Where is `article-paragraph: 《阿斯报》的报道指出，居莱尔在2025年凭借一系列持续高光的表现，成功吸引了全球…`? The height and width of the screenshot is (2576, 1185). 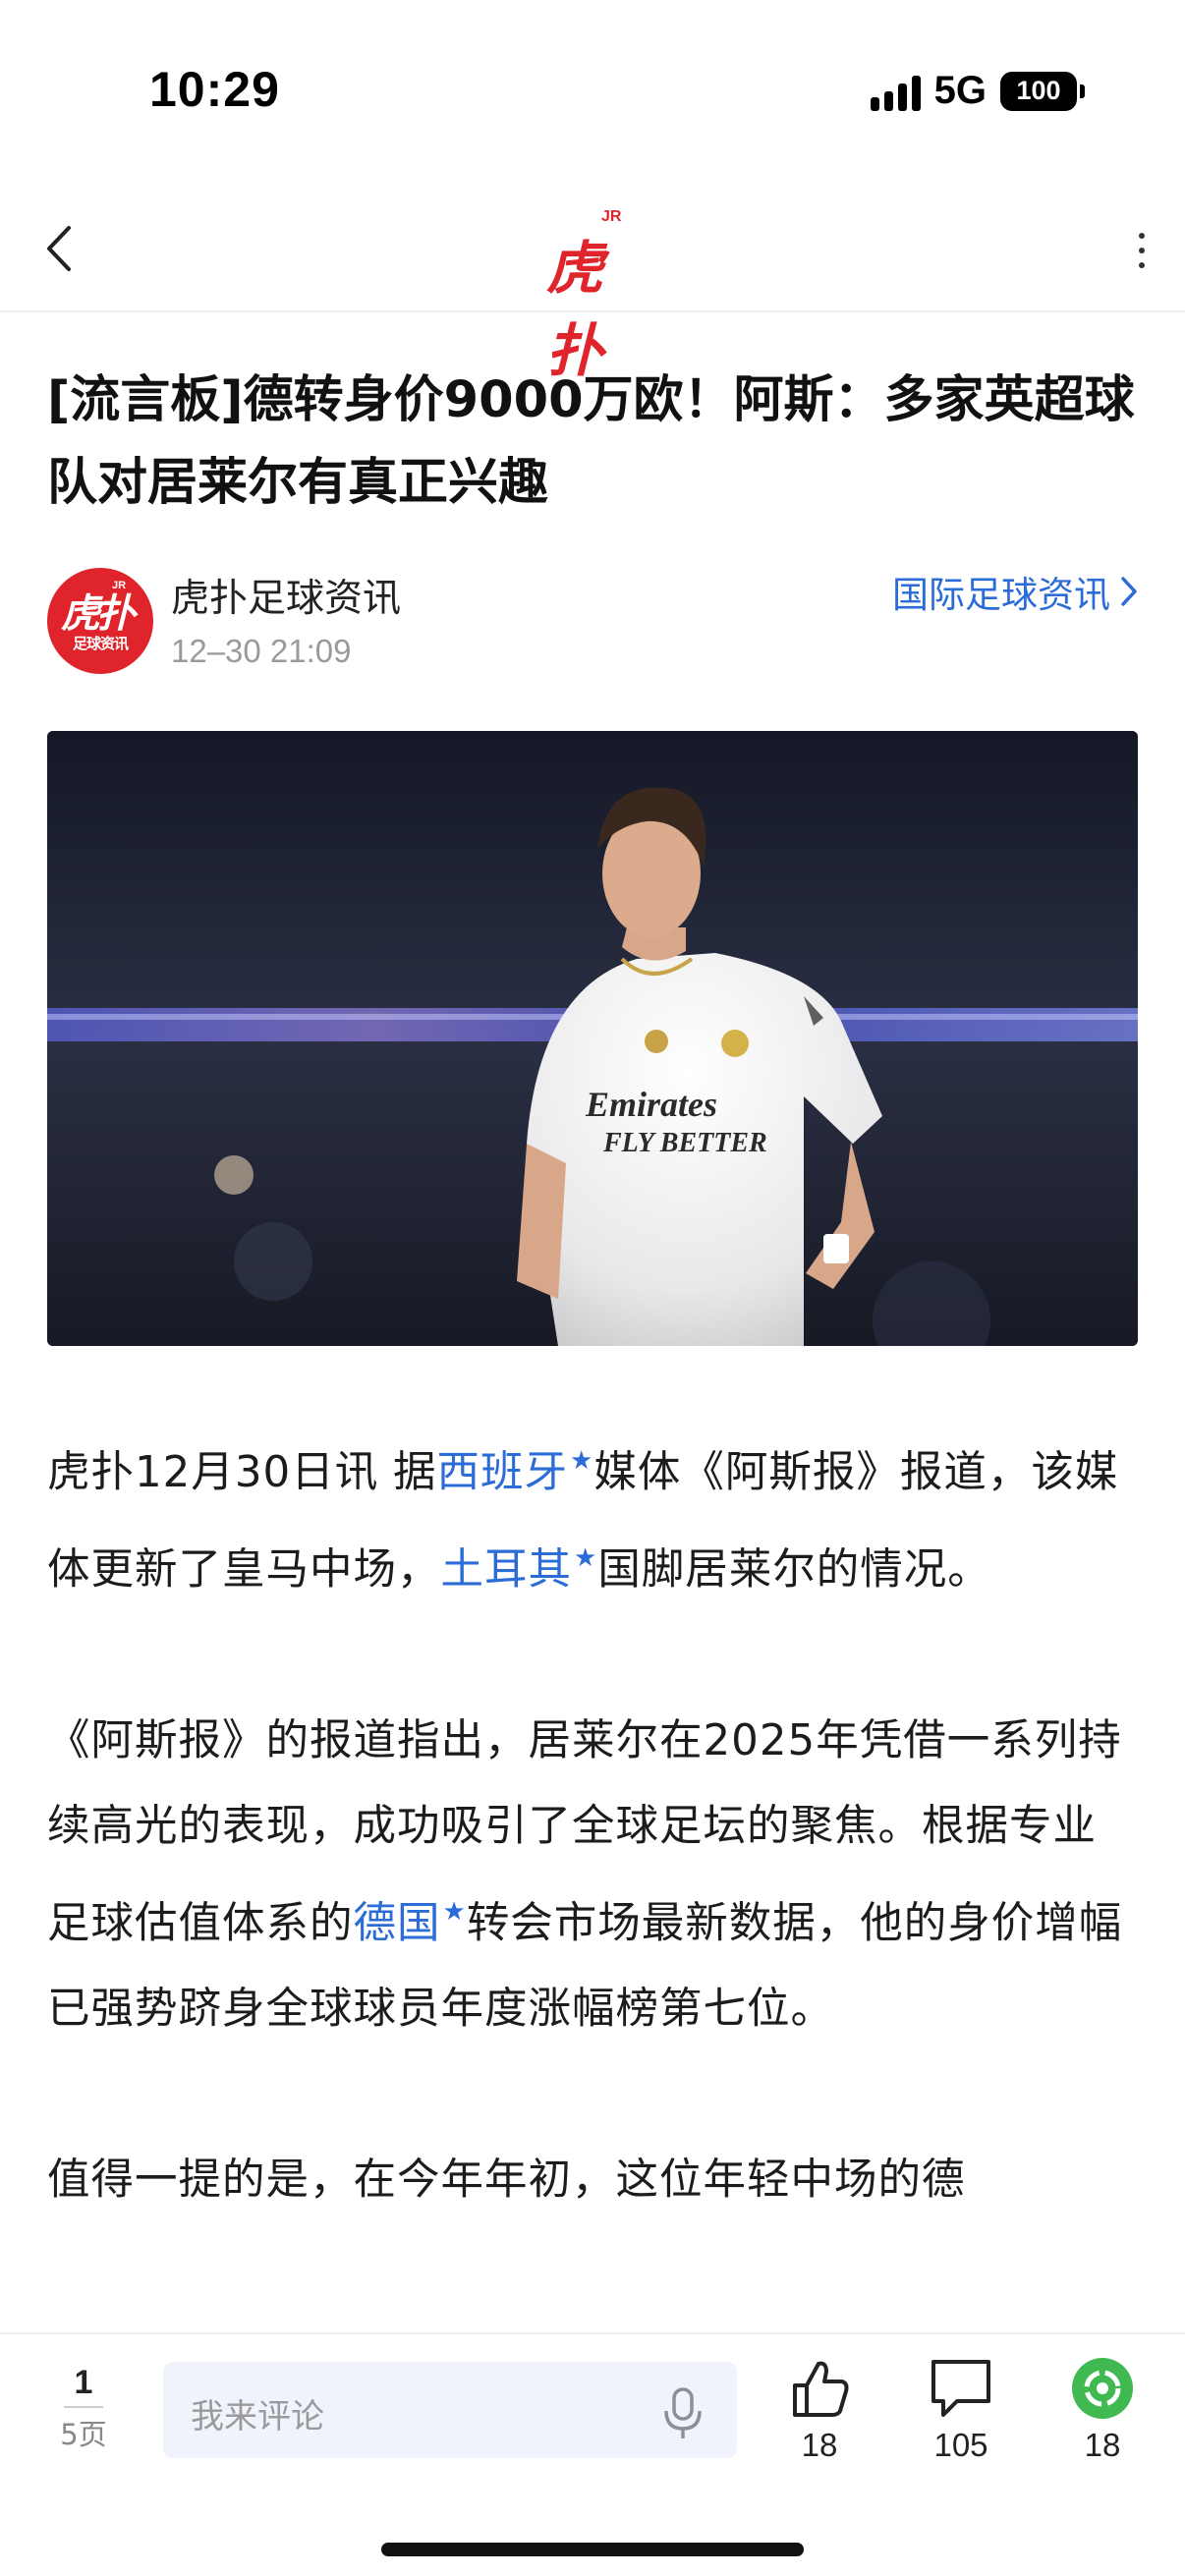 article-paragraph: 《阿斯报》的报道指出，居莱尔在2025年凭借一系列持续高光的表现，成功吸引了全球… is located at coordinates (594, 1875).